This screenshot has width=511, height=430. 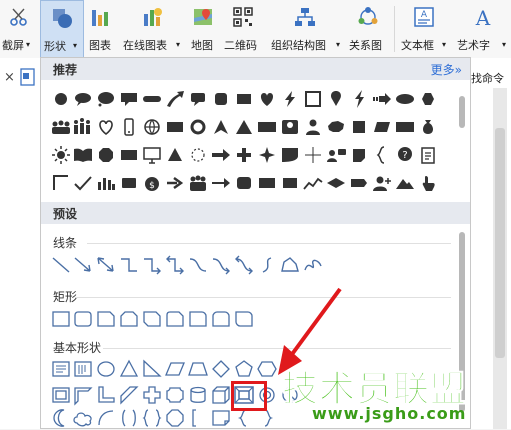 I want to click on diamond-shape, so click(x=336, y=183).